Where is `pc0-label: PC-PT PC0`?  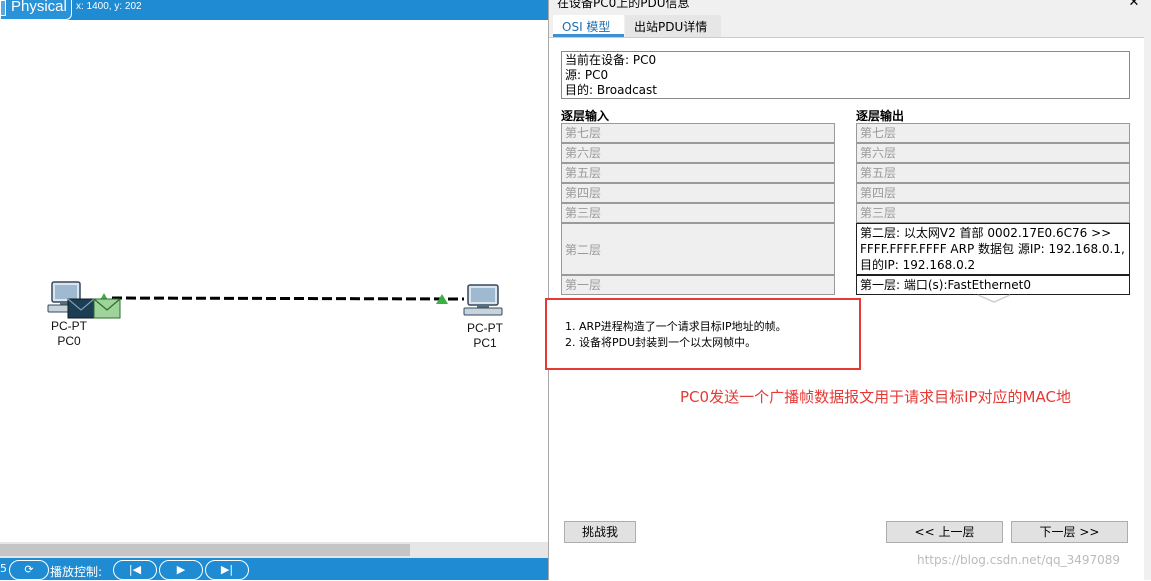 pc0-label: PC-PT PC0 is located at coordinates (69, 334).